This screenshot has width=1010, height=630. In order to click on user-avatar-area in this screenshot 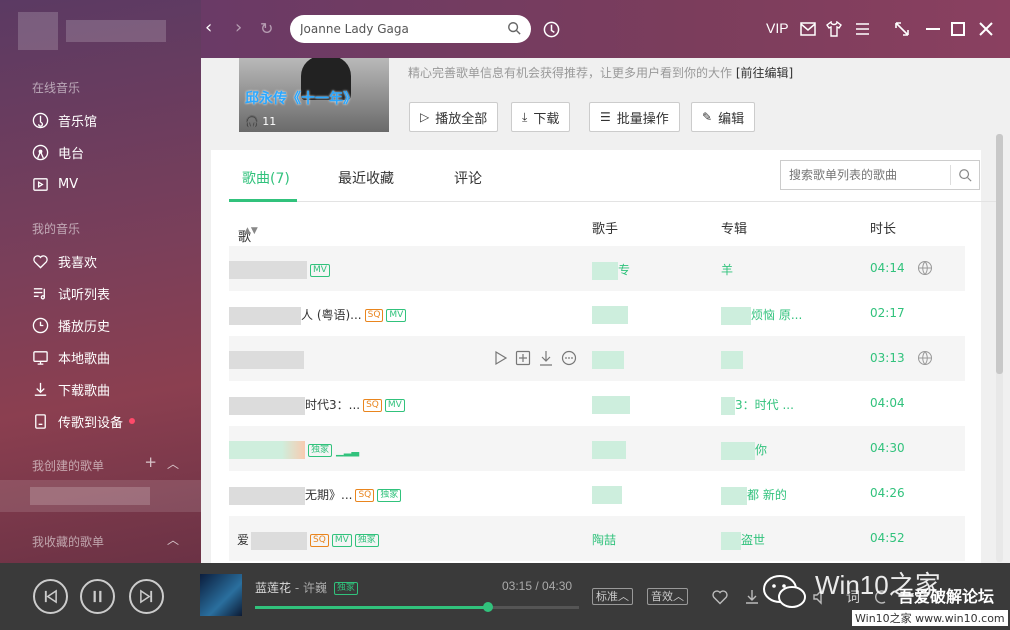, I will do `click(93, 31)`.